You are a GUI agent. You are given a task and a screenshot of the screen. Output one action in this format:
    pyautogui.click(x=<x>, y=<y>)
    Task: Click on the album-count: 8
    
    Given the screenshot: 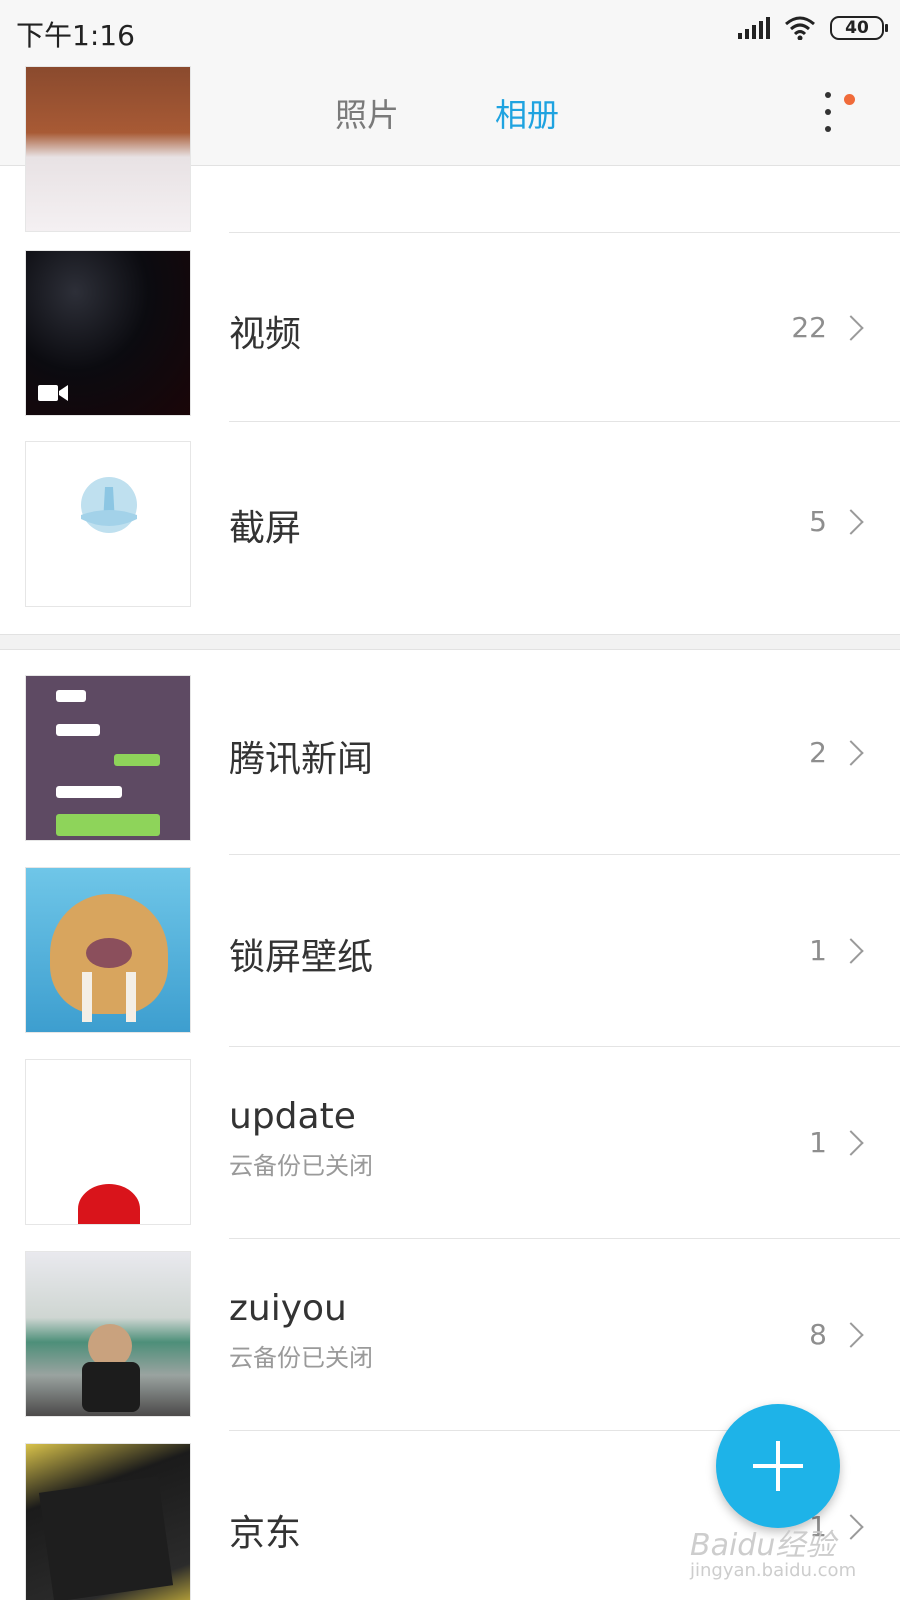 What is the action you would take?
    pyautogui.click(x=818, y=1334)
    